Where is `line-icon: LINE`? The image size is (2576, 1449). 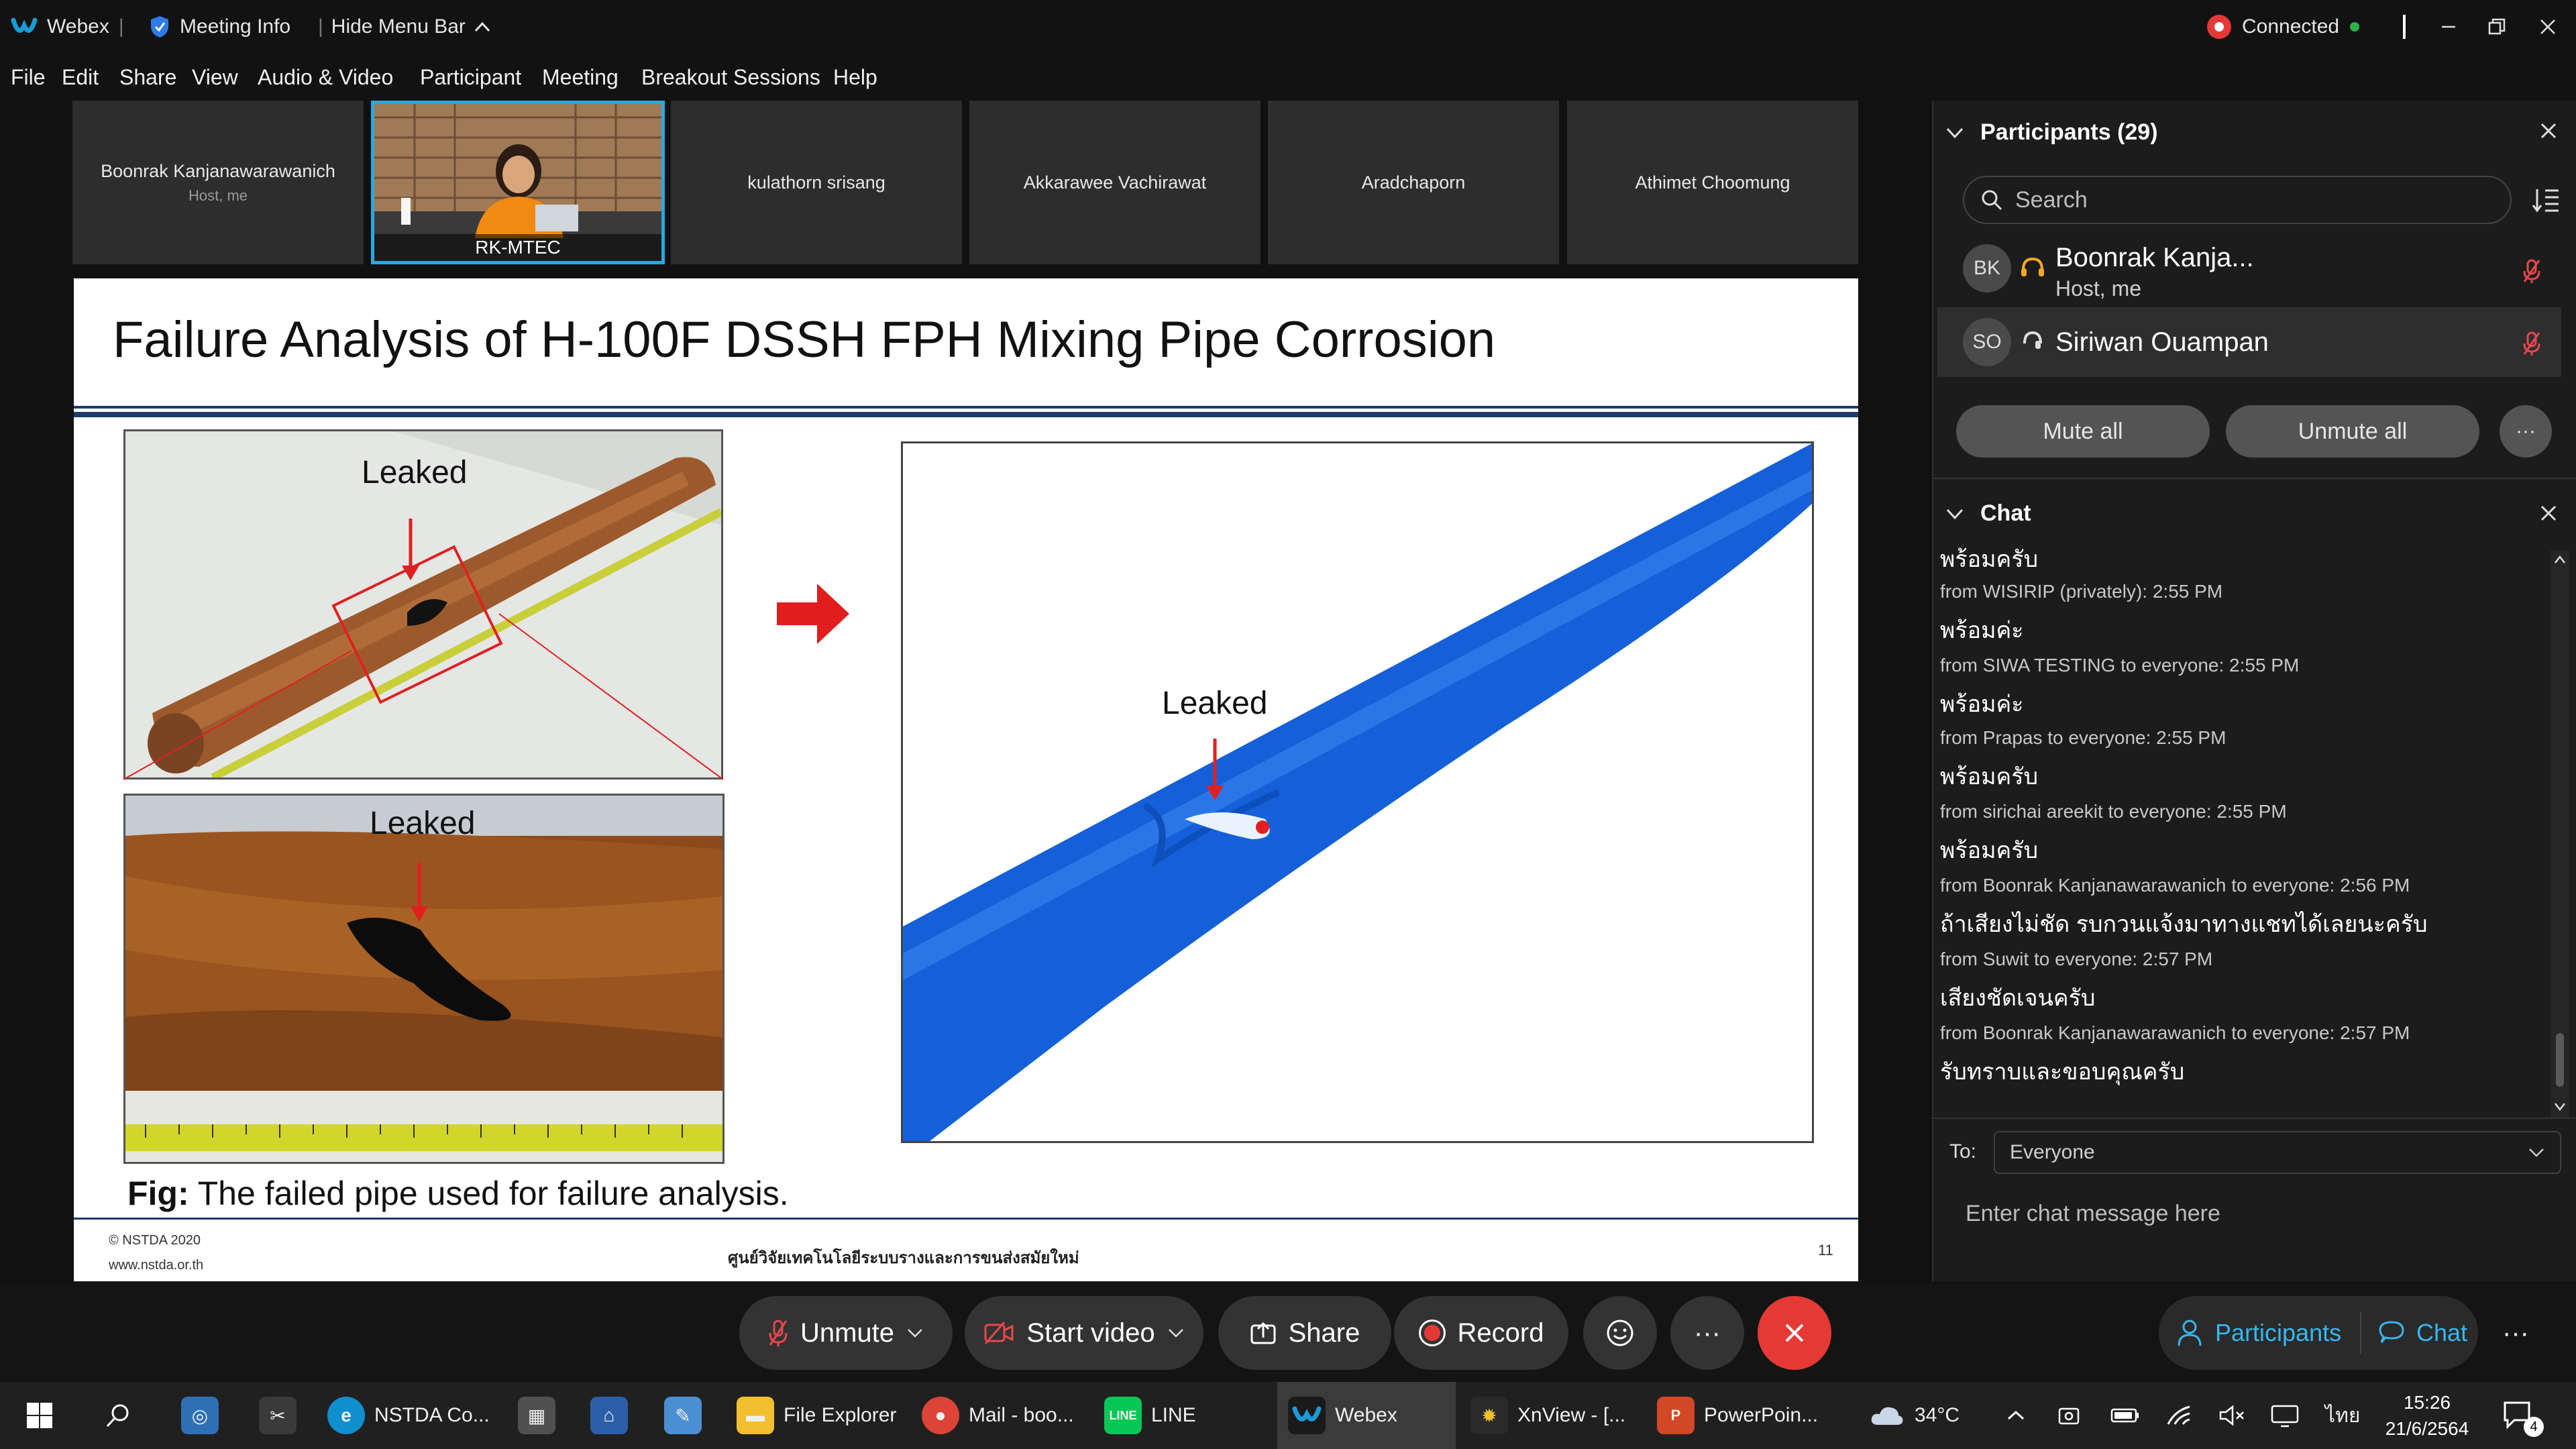
line-icon: LINE is located at coordinates (1123, 1415).